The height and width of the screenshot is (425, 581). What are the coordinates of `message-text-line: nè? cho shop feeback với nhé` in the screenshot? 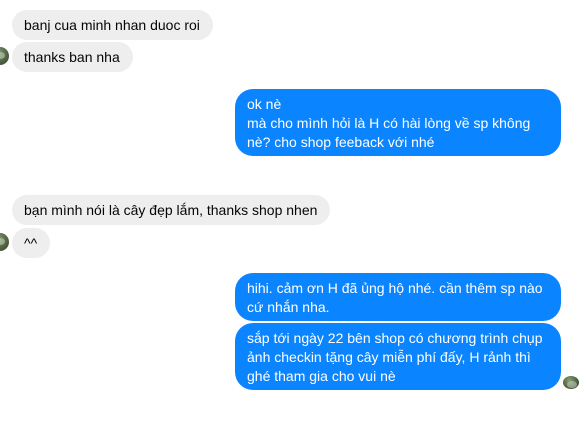 It's located at (341, 142).